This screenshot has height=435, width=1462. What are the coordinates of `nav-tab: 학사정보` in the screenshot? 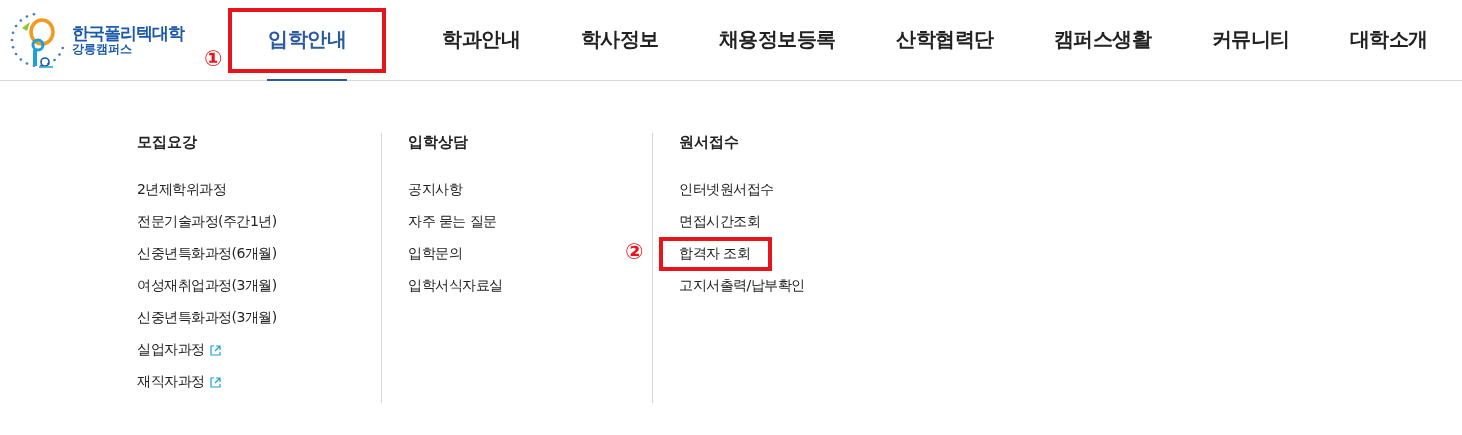 It's located at (619, 40).